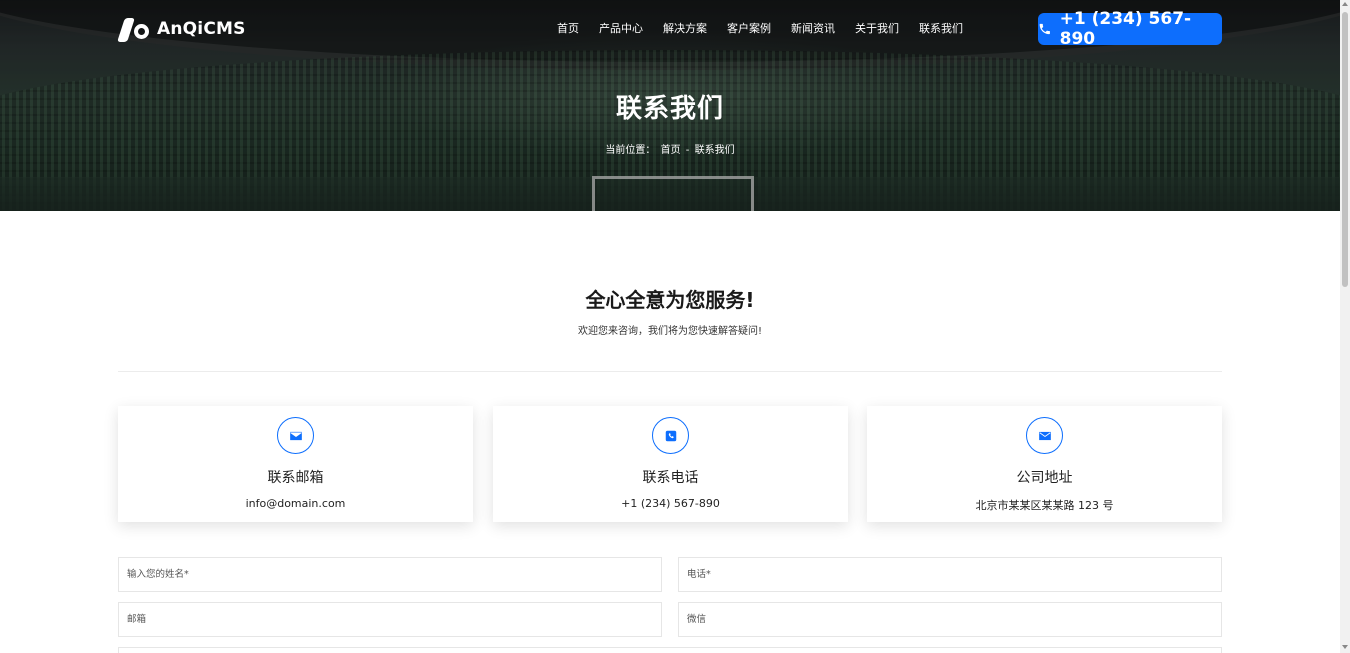 The height and width of the screenshot is (653, 1350). Describe the element at coordinates (1044, 478) in the screenshot. I see `card-title: 公司地址` at that location.